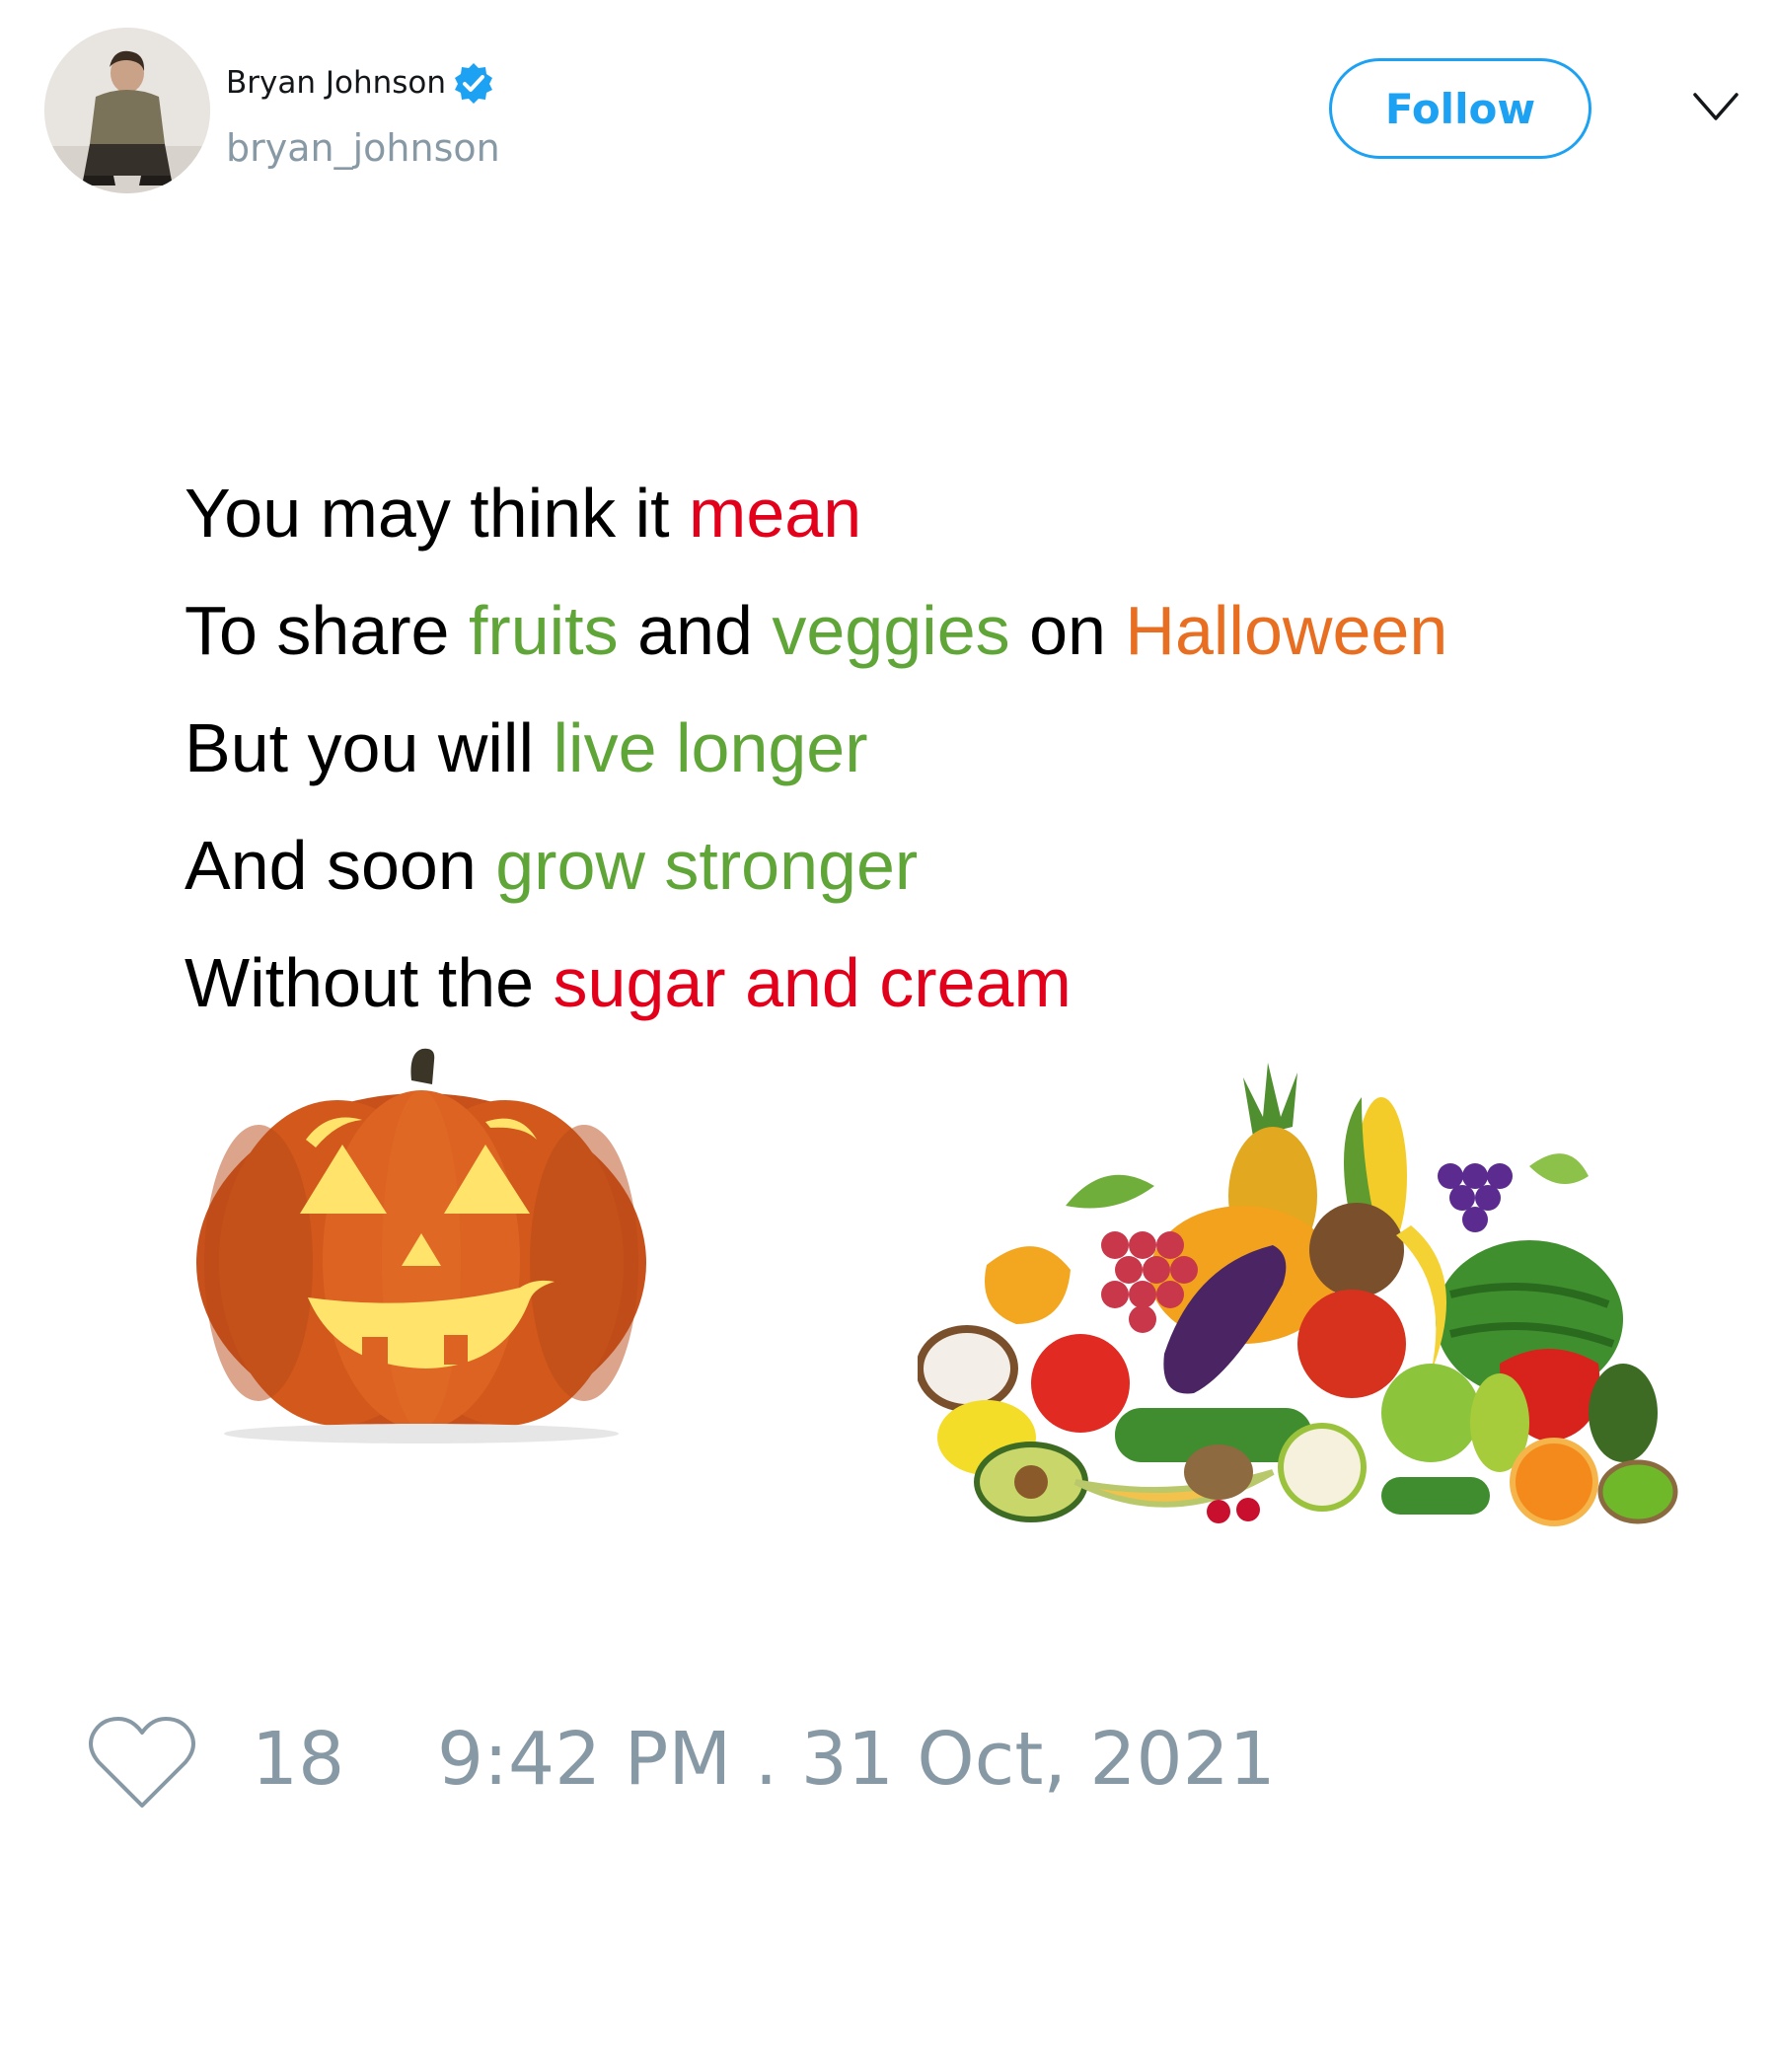  What do you see at coordinates (891, 631) in the screenshot?
I see `poem-segment: veggies` at bounding box center [891, 631].